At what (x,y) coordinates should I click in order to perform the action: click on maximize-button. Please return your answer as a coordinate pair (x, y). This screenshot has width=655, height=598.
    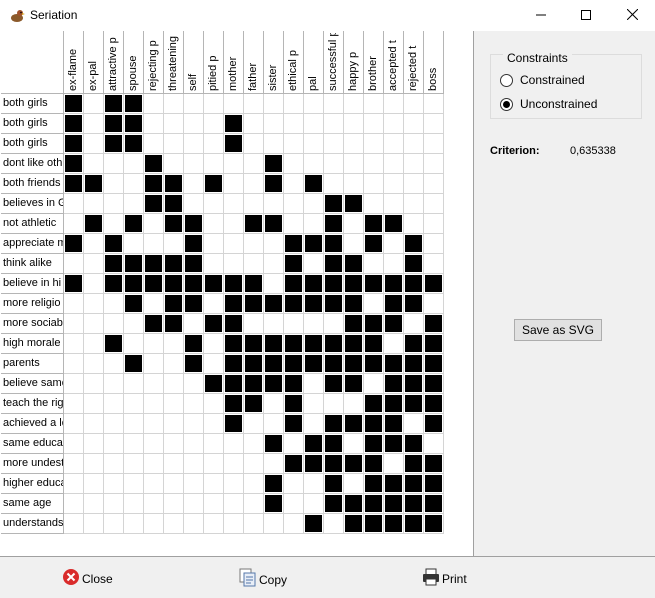
    Looking at the image, I should click on (586, 15).